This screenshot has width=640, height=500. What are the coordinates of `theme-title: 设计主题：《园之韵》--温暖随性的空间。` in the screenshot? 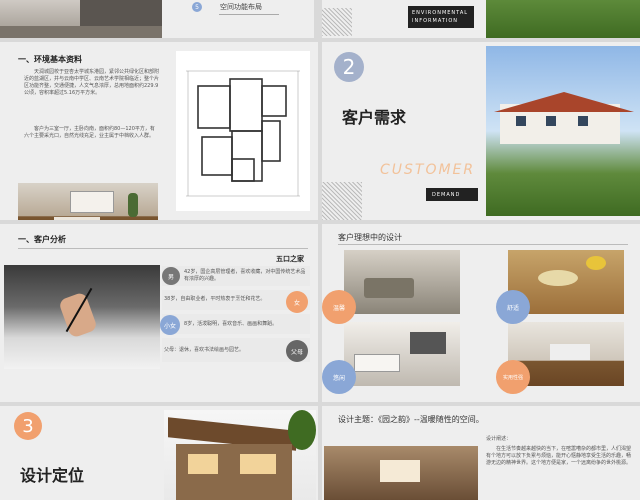 It's located at (411, 419).